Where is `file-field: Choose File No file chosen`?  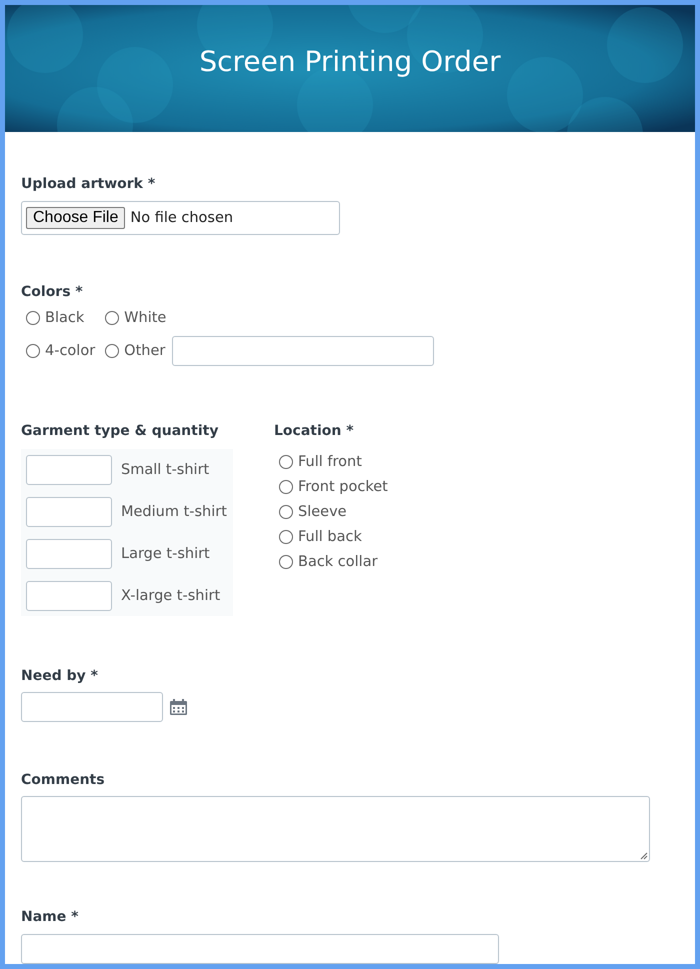
file-field: Choose File No file chosen is located at coordinates (180, 218).